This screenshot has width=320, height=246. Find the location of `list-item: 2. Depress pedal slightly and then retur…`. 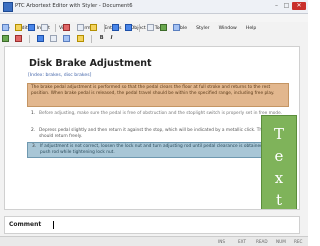

list-item: 2. Depress pedal slightly and then retur… is located at coordinates (158, 133).